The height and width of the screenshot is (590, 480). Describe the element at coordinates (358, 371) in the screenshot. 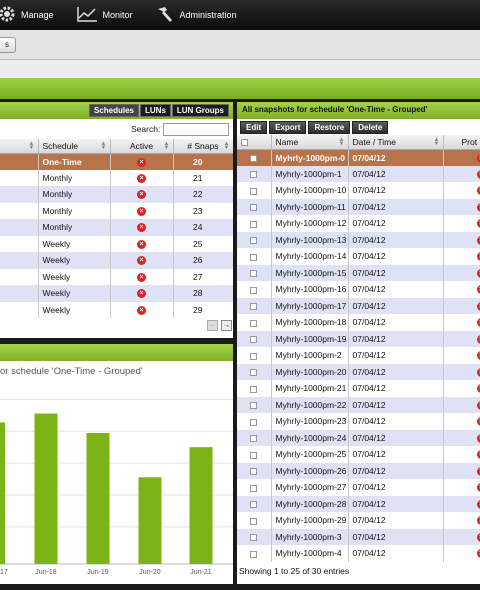

I see `table-row: Myhrly-1000pm-2007/04/12 ×` at that location.